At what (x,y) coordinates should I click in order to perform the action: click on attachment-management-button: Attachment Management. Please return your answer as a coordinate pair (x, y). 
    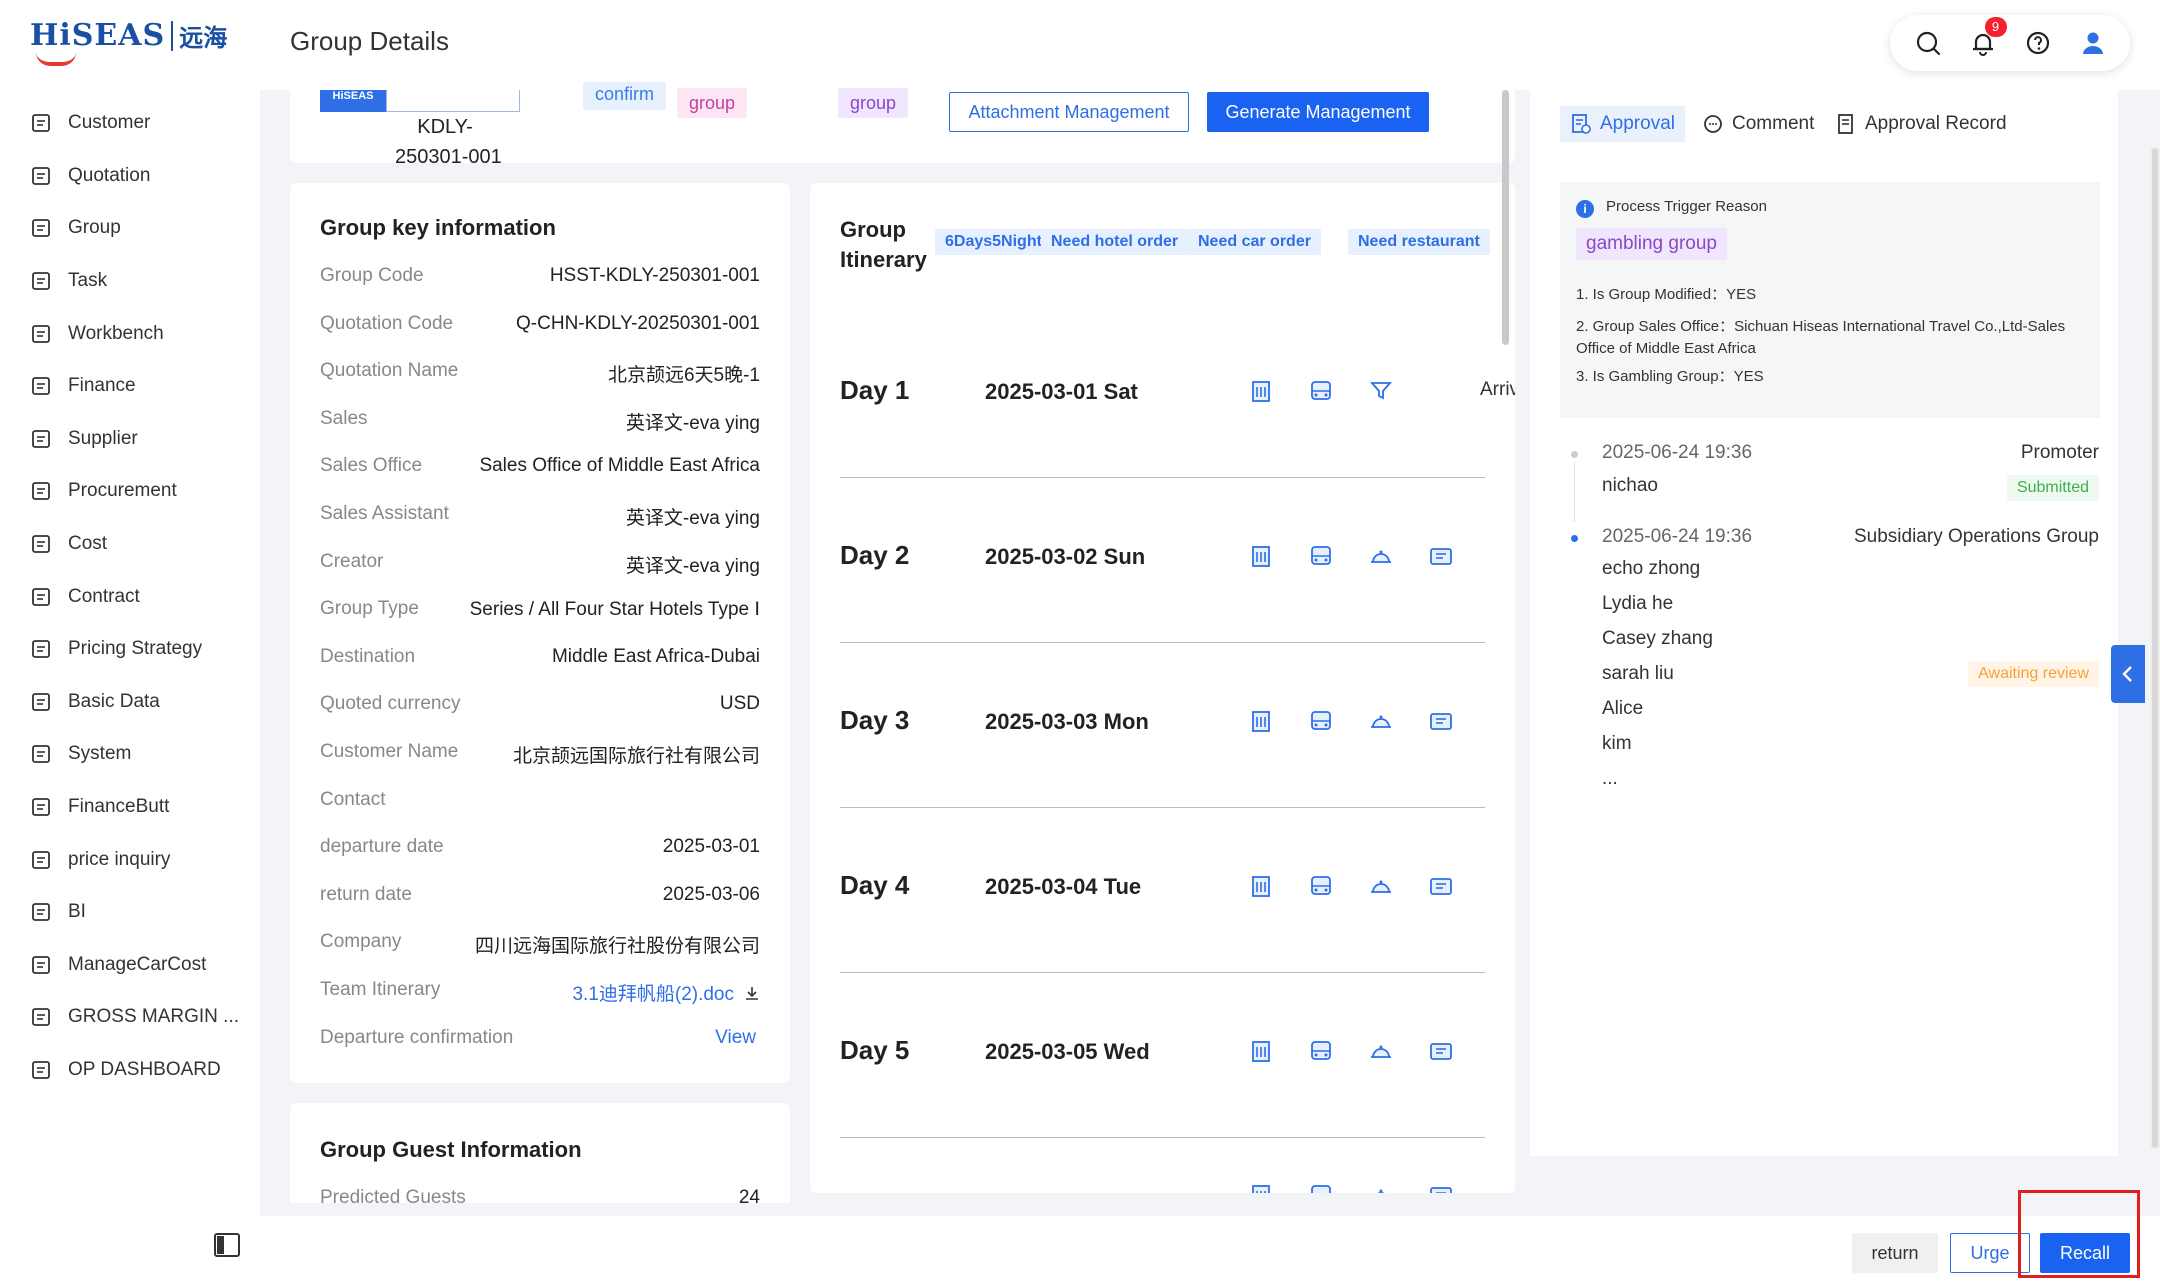
    Looking at the image, I should click on (1069, 112).